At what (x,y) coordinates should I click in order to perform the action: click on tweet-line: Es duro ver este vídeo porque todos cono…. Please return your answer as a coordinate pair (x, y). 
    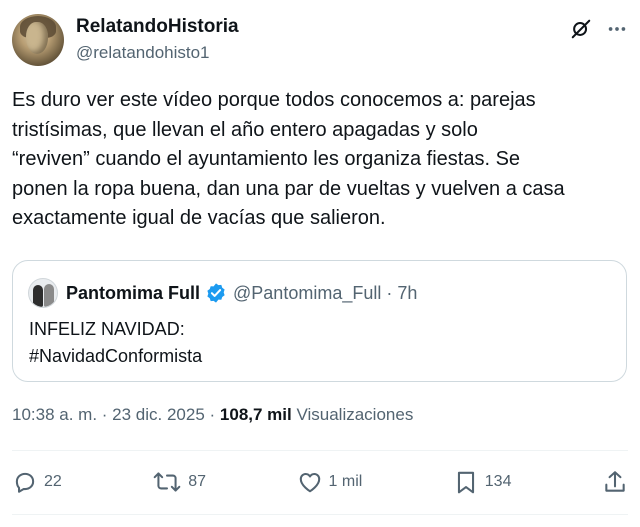
    Looking at the image, I should click on (274, 100).